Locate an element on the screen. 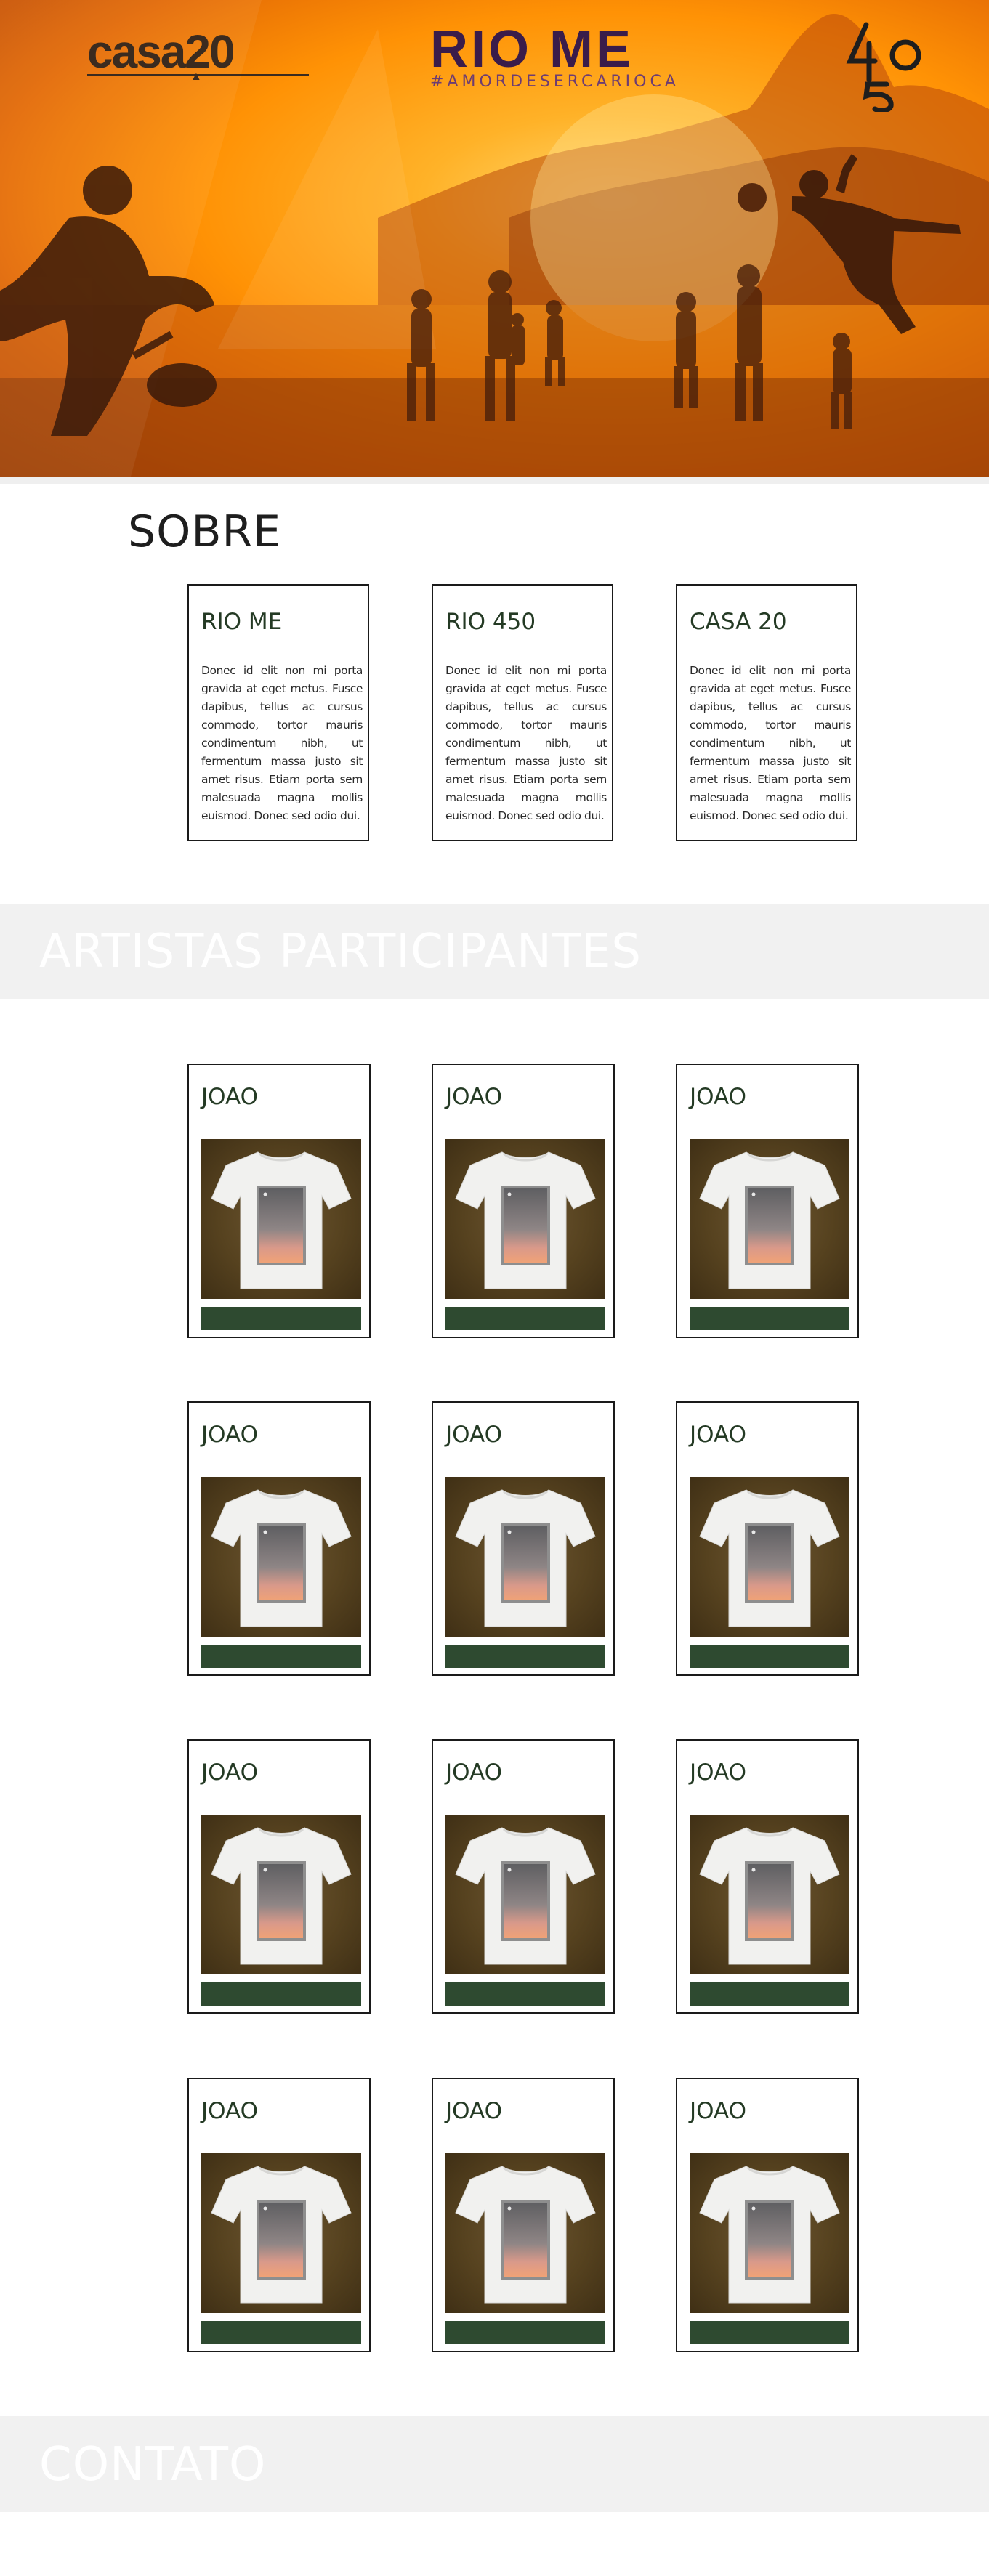 This screenshot has height=2576, width=989. artistas-section-title: ARTISTAS PARTICIPANTES is located at coordinates (340, 952).